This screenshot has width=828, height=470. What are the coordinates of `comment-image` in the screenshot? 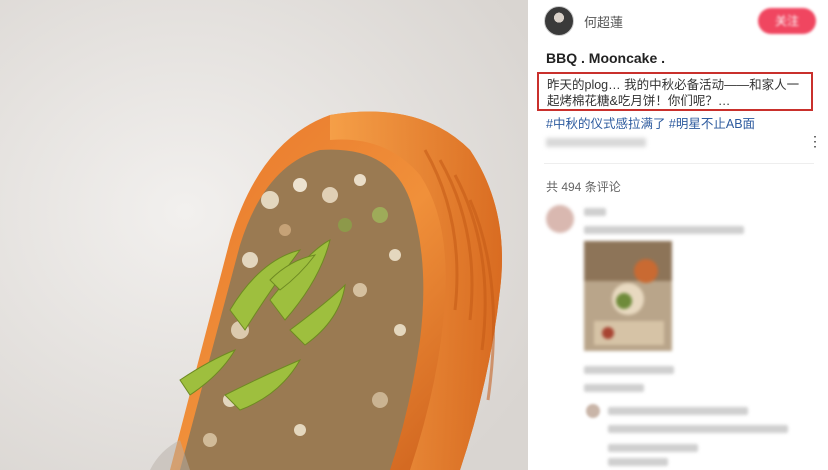 It's located at (628, 296).